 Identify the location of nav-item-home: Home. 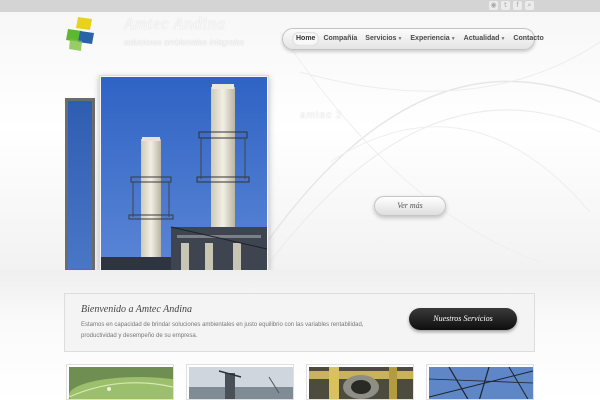
(306, 39).